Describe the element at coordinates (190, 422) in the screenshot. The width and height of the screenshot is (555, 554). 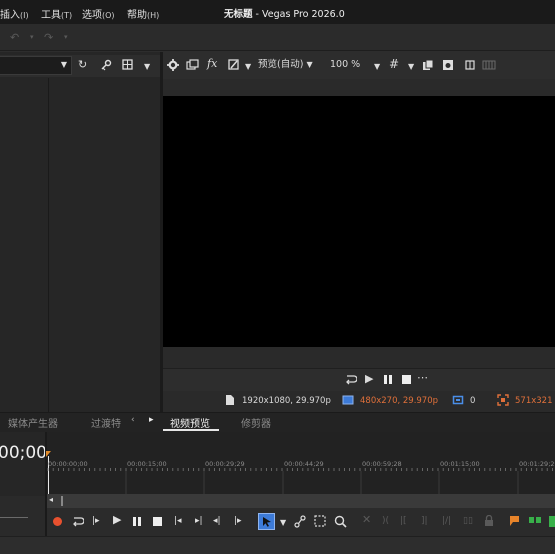
I see `tab-video-preview: 视频预览` at that location.